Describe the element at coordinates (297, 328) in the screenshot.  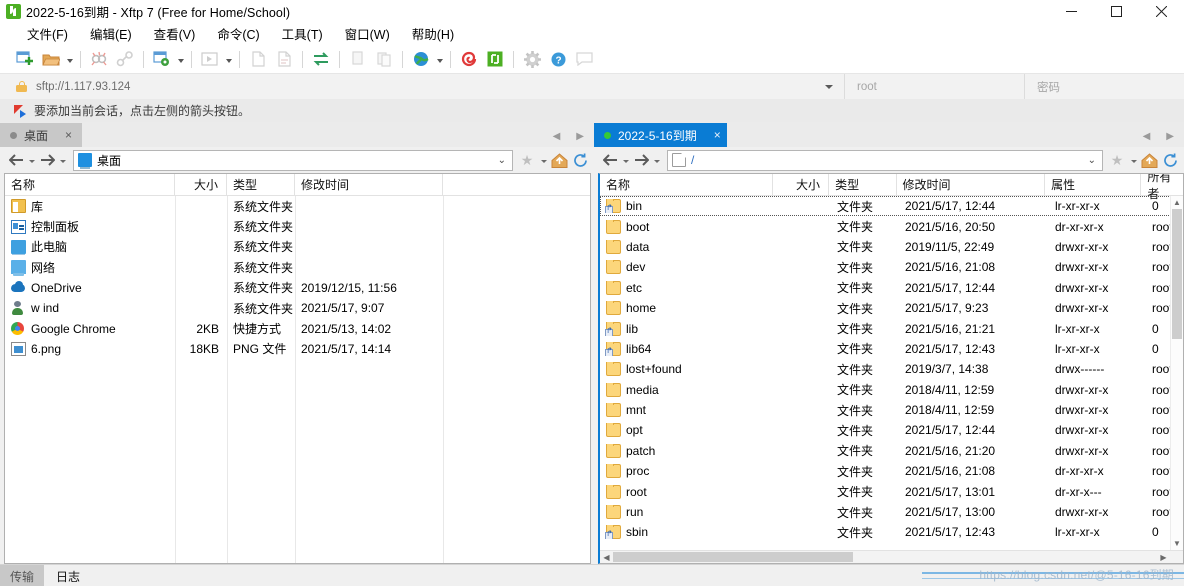
I see `table-row: Google Chrome 2KB 快捷方式 2021/5/13, 14:02` at that location.